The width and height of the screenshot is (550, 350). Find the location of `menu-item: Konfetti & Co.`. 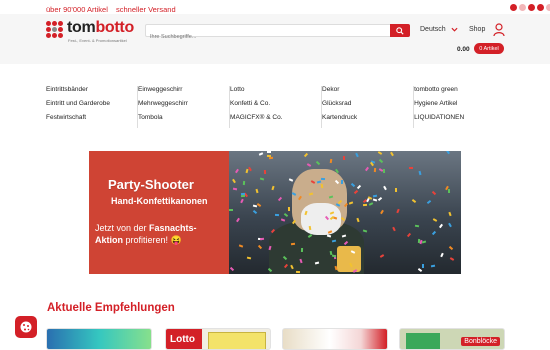

menu-item: Konfetti & Co. is located at coordinates (275, 107).